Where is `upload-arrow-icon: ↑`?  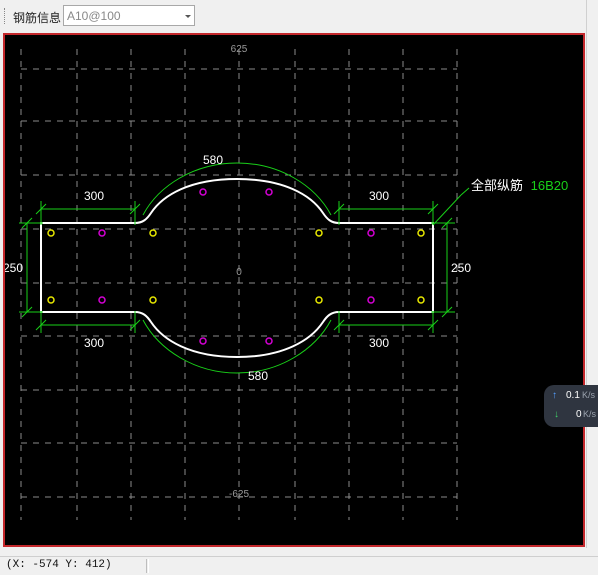 upload-arrow-icon: ↑ is located at coordinates (554, 395).